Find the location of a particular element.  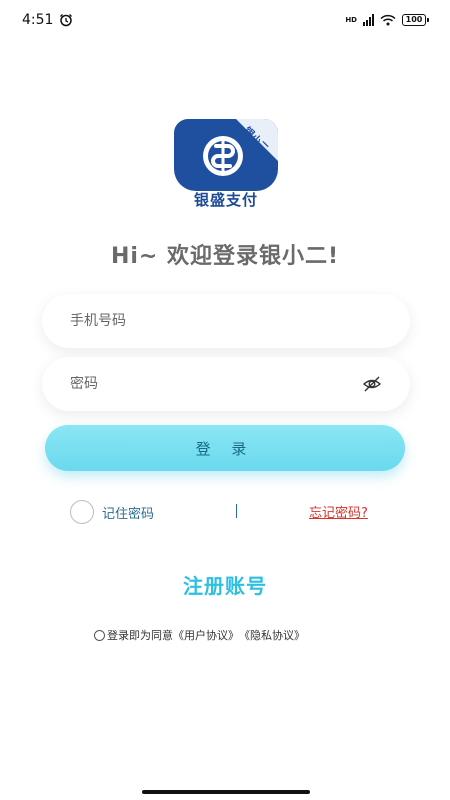

remember-label: 记住密码 is located at coordinates (128, 514).